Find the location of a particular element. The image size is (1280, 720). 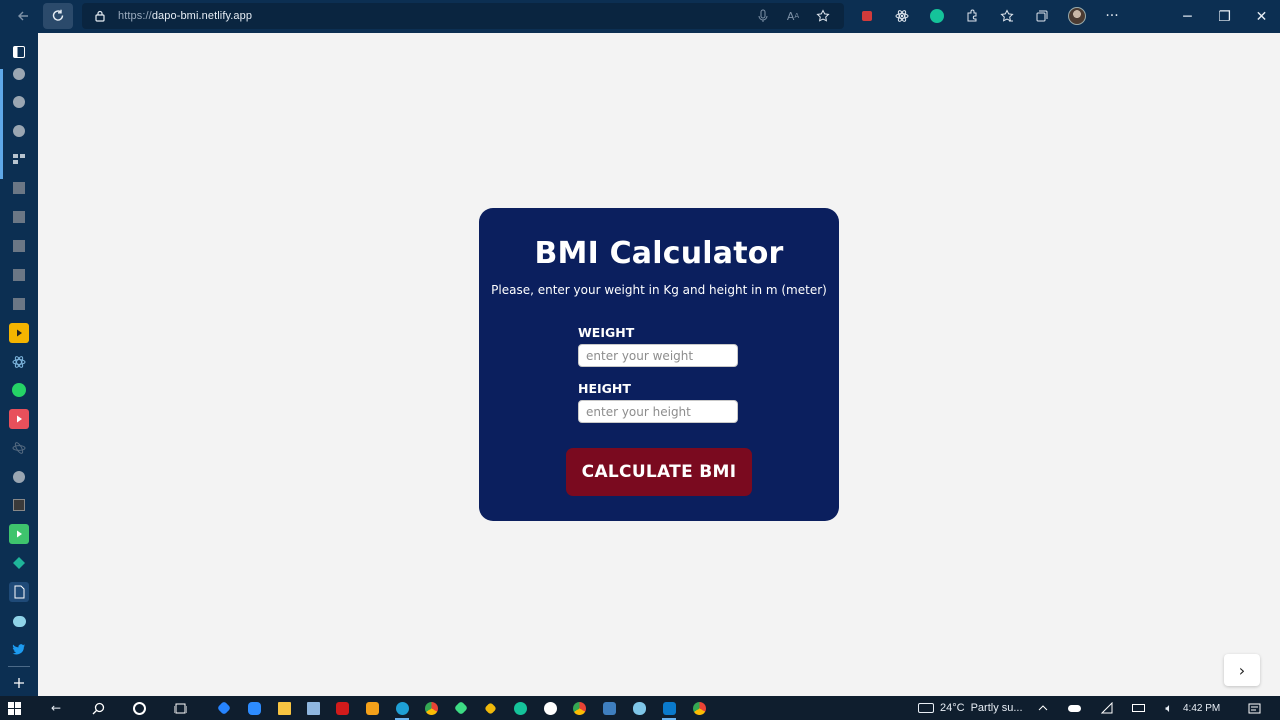

binance-icon is located at coordinates (490, 708).